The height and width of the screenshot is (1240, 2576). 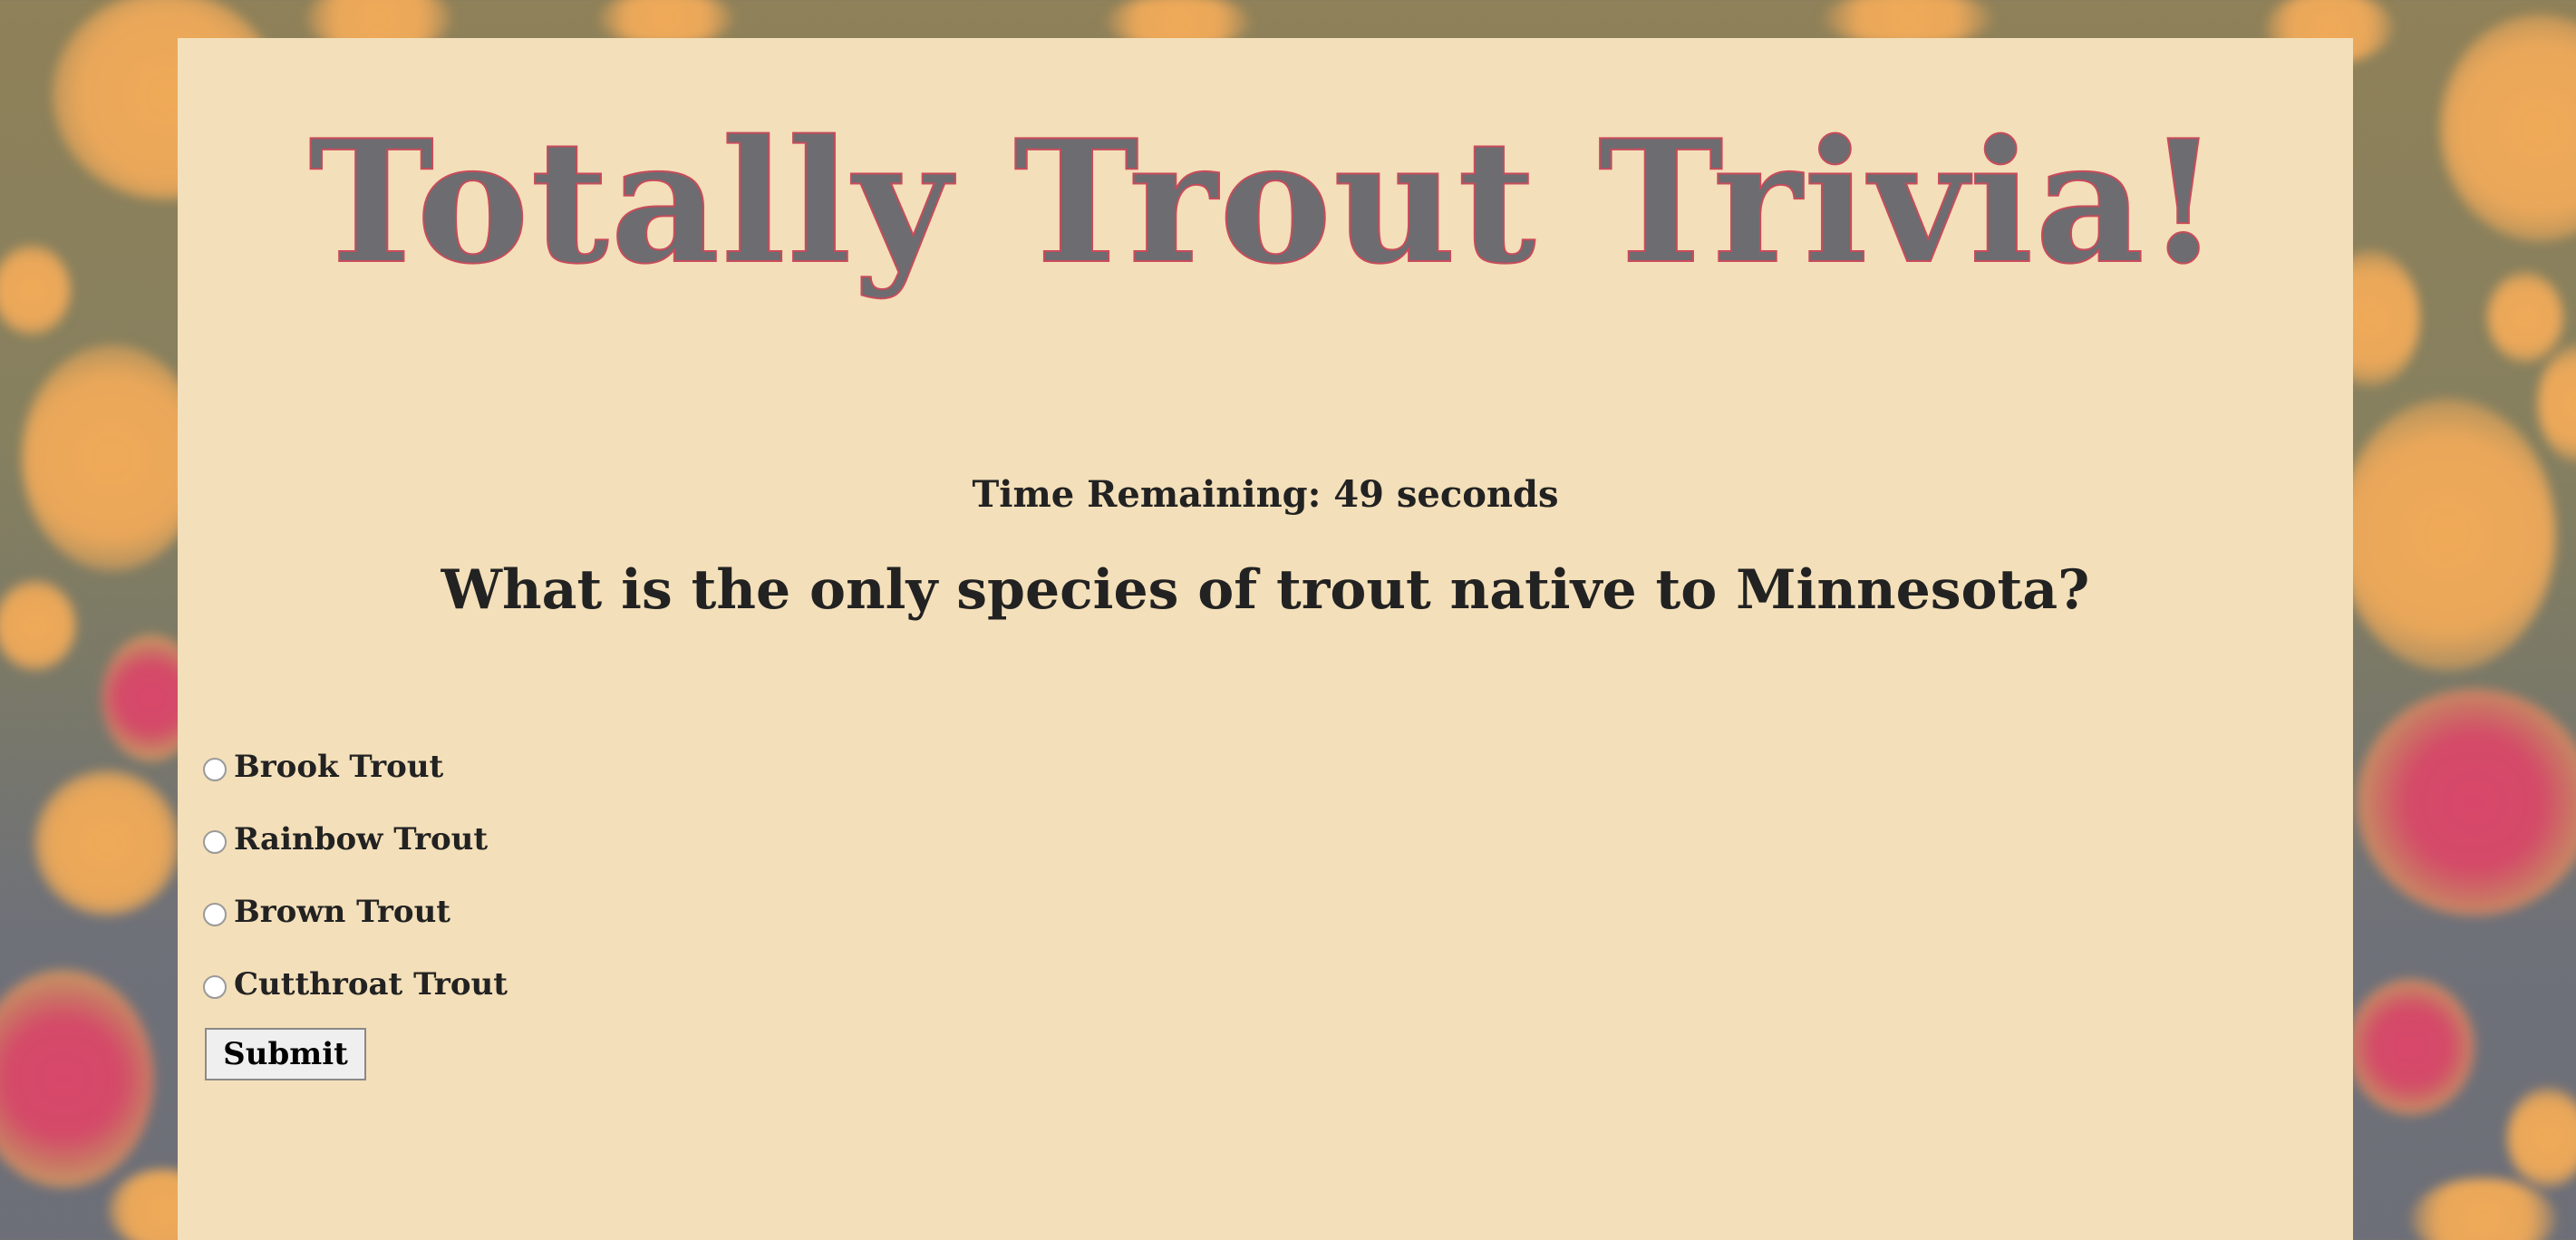 What do you see at coordinates (371, 985) in the screenshot?
I see `answer-label: Cutthroat Trout` at bounding box center [371, 985].